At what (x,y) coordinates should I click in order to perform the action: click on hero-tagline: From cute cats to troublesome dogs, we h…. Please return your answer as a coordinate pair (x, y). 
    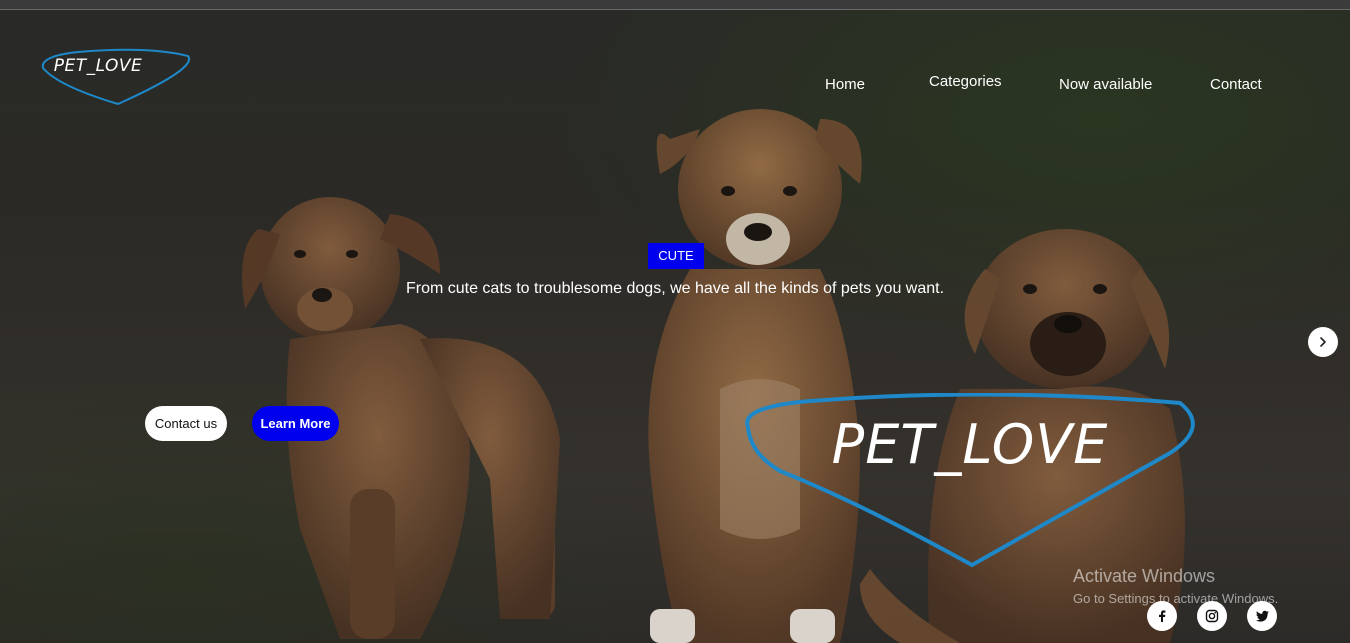
    Looking at the image, I should click on (675, 288).